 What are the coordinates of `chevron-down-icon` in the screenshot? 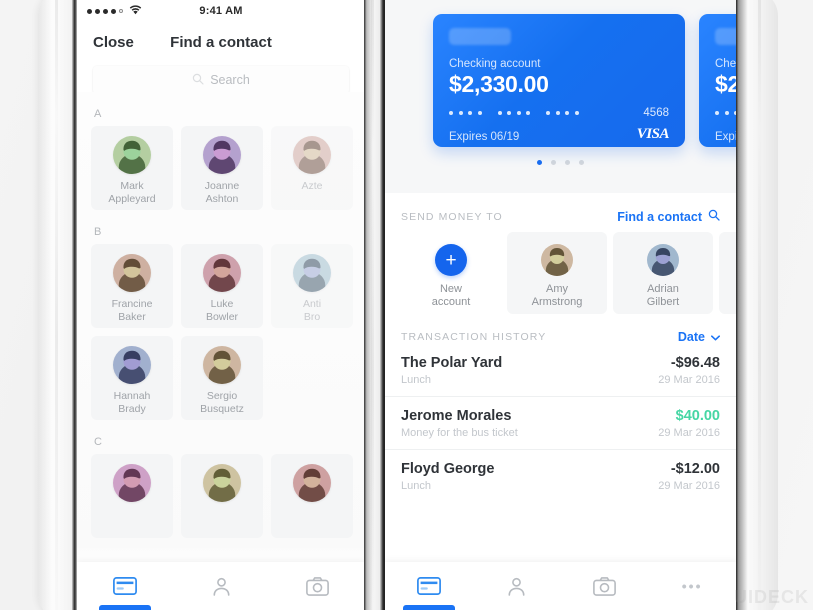 It's located at (715, 337).